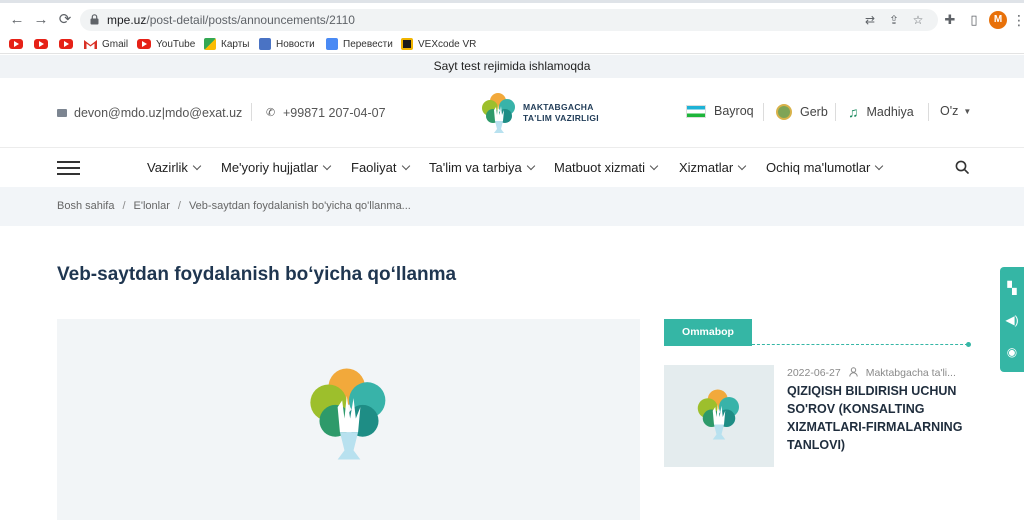 The image size is (1024, 520). I want to click on nav-item-meyoriy-hujjatlar: Me'yoriy hujjatlar, so click(276, 167).